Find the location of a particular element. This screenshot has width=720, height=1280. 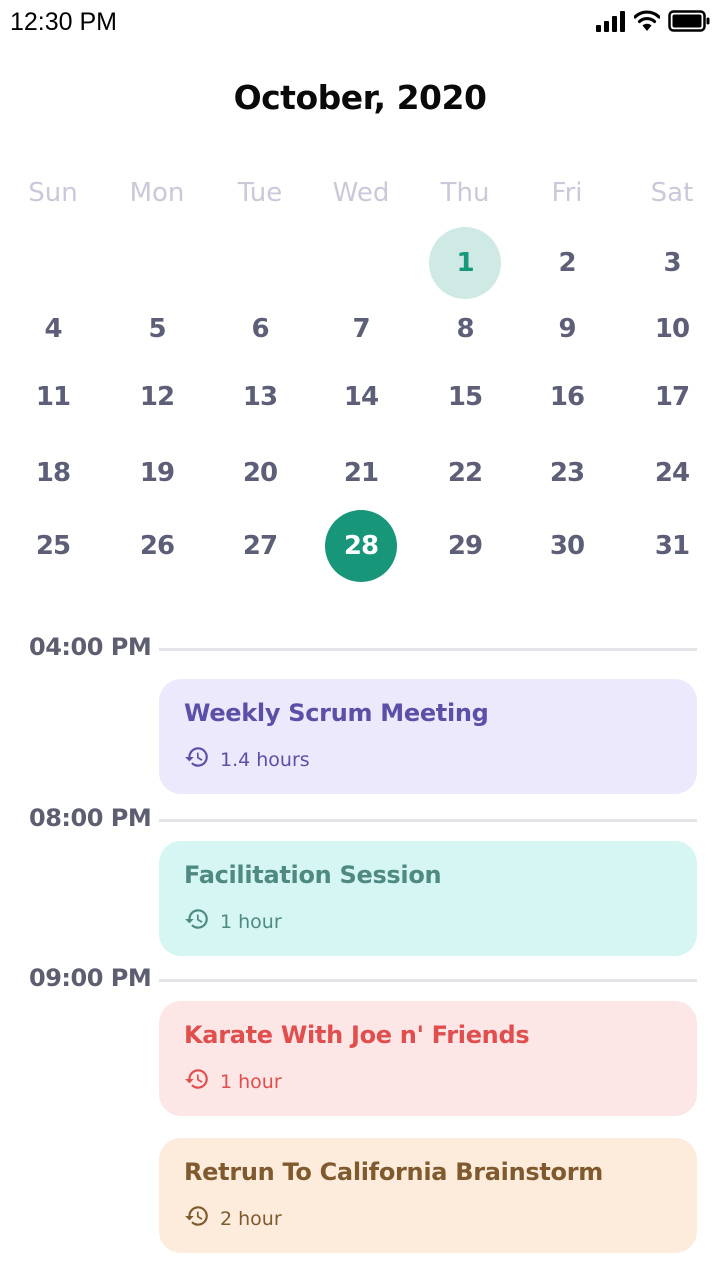

day-cell: 23 is located at coordinates (567, 473).